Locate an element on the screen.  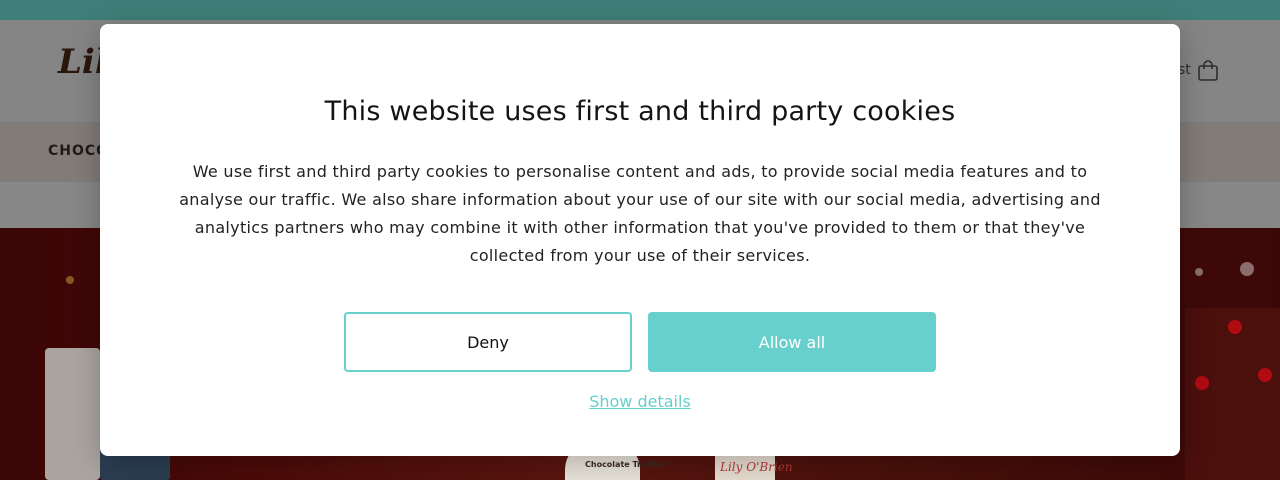
show-details-link: Show details is located at coordinates (640, 401).